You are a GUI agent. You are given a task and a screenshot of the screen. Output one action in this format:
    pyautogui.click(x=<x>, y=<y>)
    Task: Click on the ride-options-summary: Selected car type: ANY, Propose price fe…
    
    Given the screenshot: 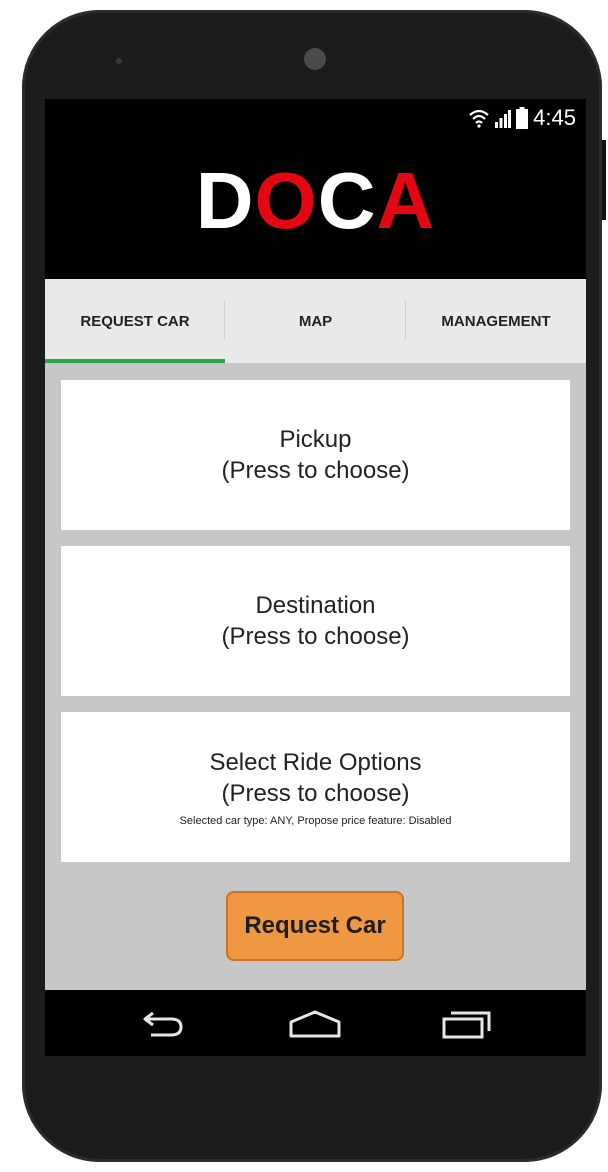 What is the action you would take?
    pyautogui.click(x=315, y=821)
    